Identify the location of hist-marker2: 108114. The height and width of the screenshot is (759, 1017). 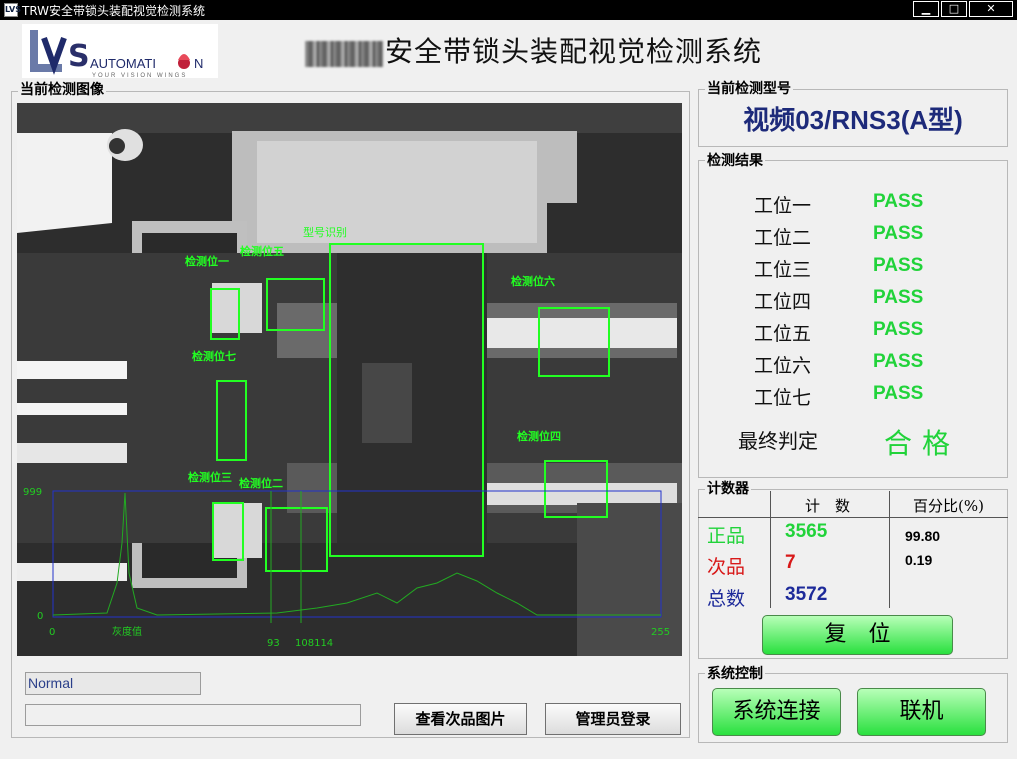
(314, 643).